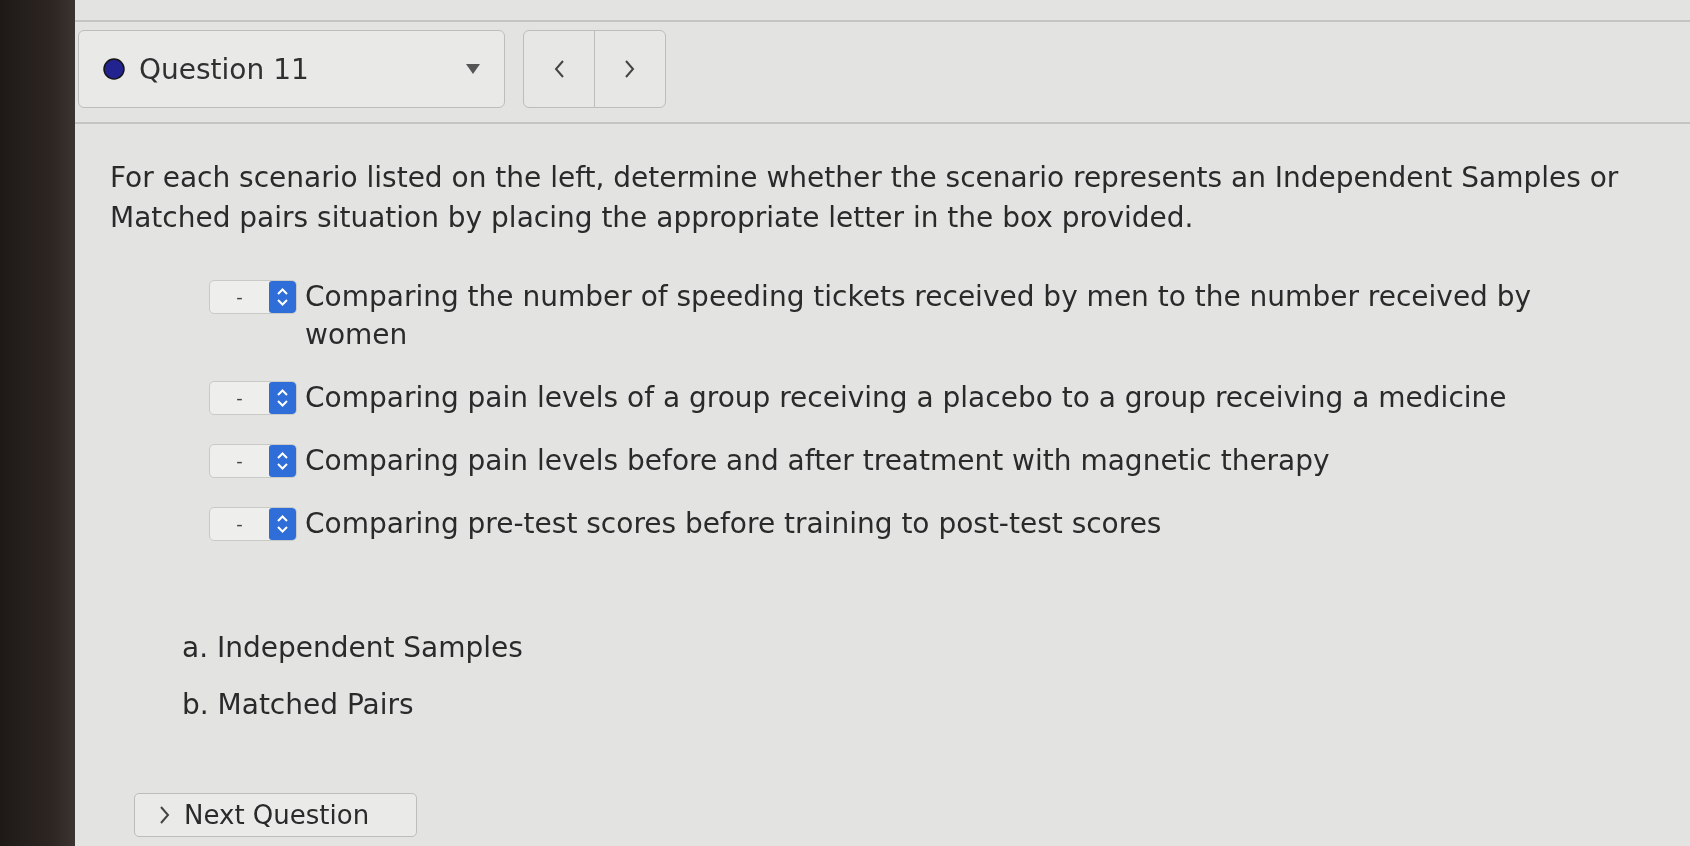 This screenshot has height=846, width=1690. I want to click on next-question-button: Next Question, so click(275, 815).